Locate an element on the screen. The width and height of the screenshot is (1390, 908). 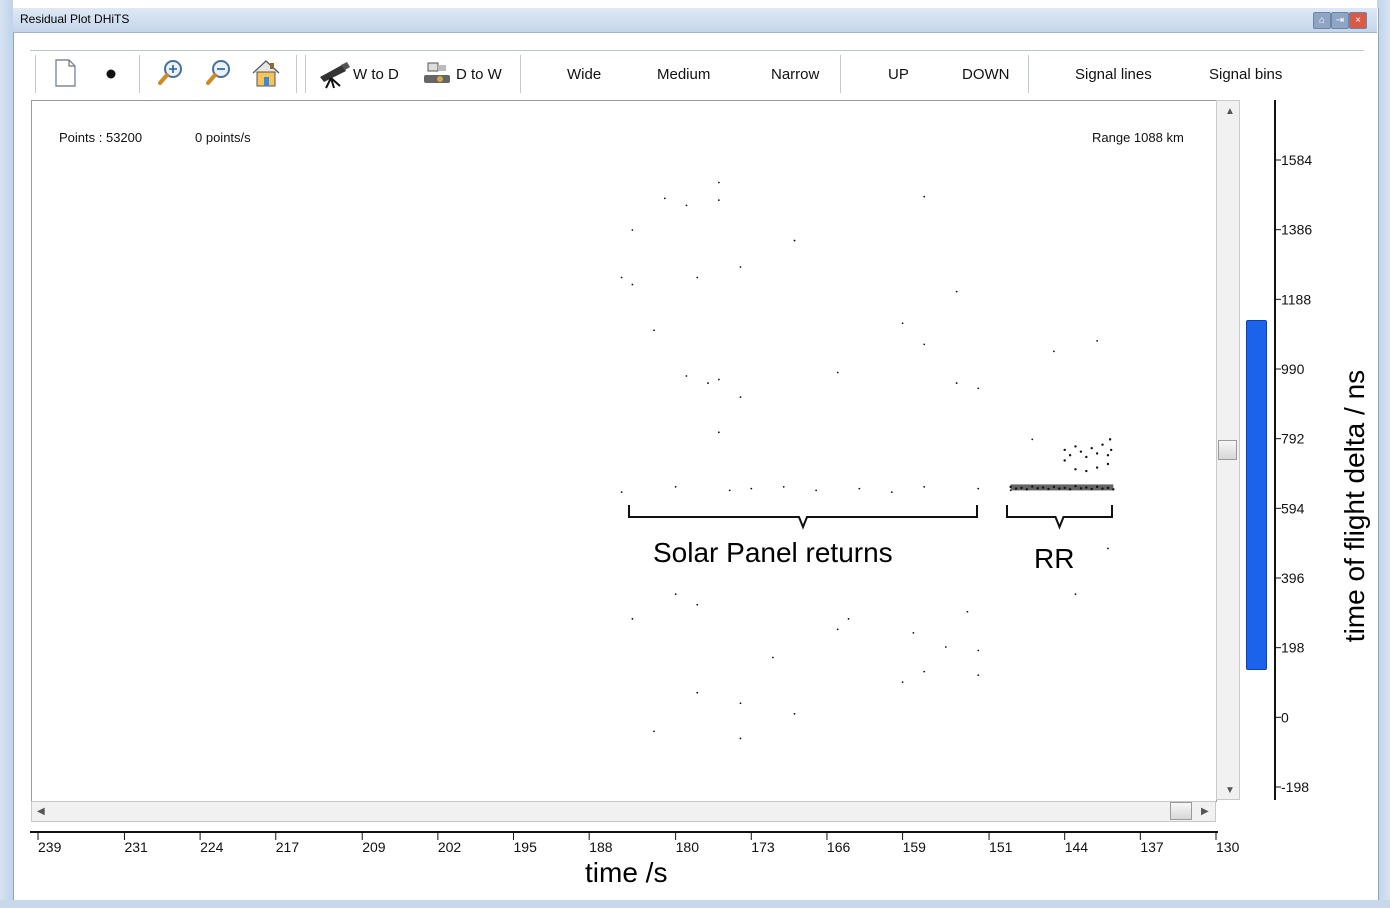
x-tick-label: 231 is located at coordinates (136, 847).